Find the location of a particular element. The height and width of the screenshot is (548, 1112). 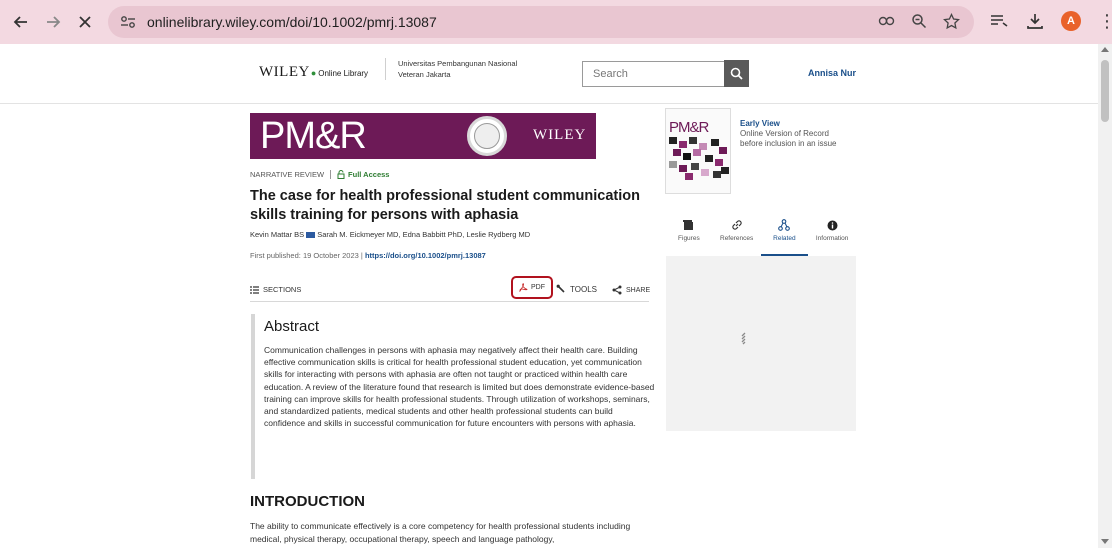

tab-references: References is located at coordinates (737, 237).